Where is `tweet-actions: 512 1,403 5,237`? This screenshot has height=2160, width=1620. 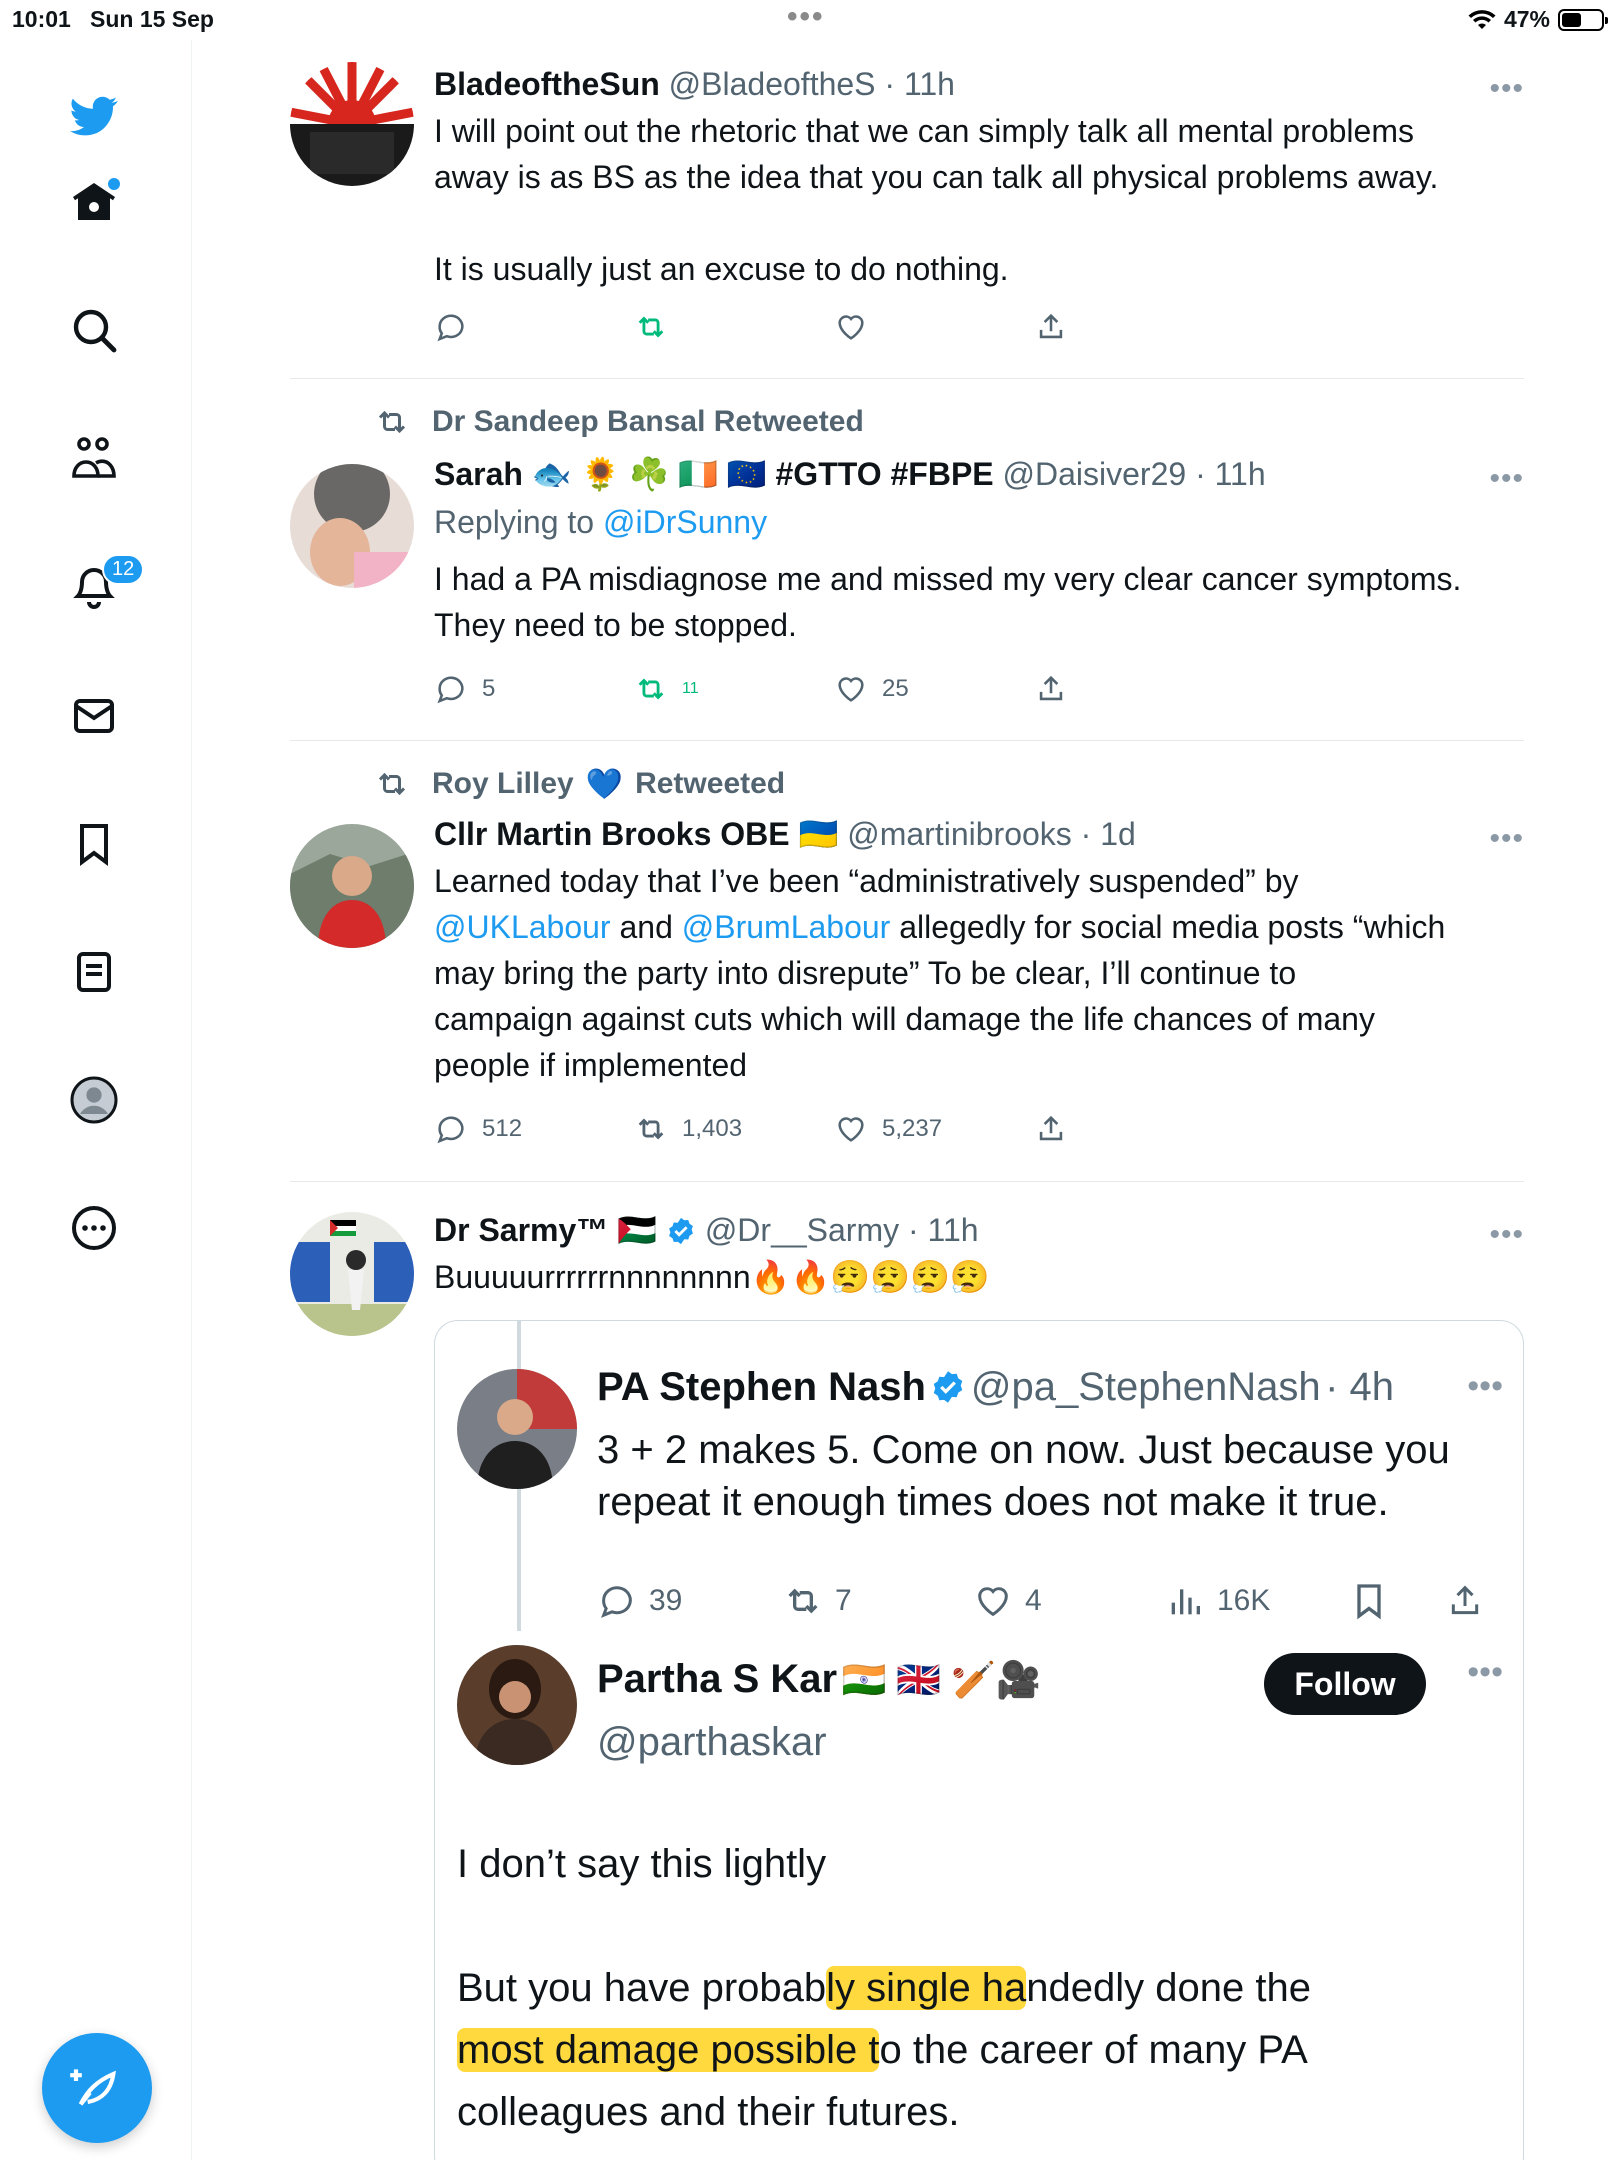 tweet-actions: 512 1,403 5,237 is located at coordinates (979, 1132).